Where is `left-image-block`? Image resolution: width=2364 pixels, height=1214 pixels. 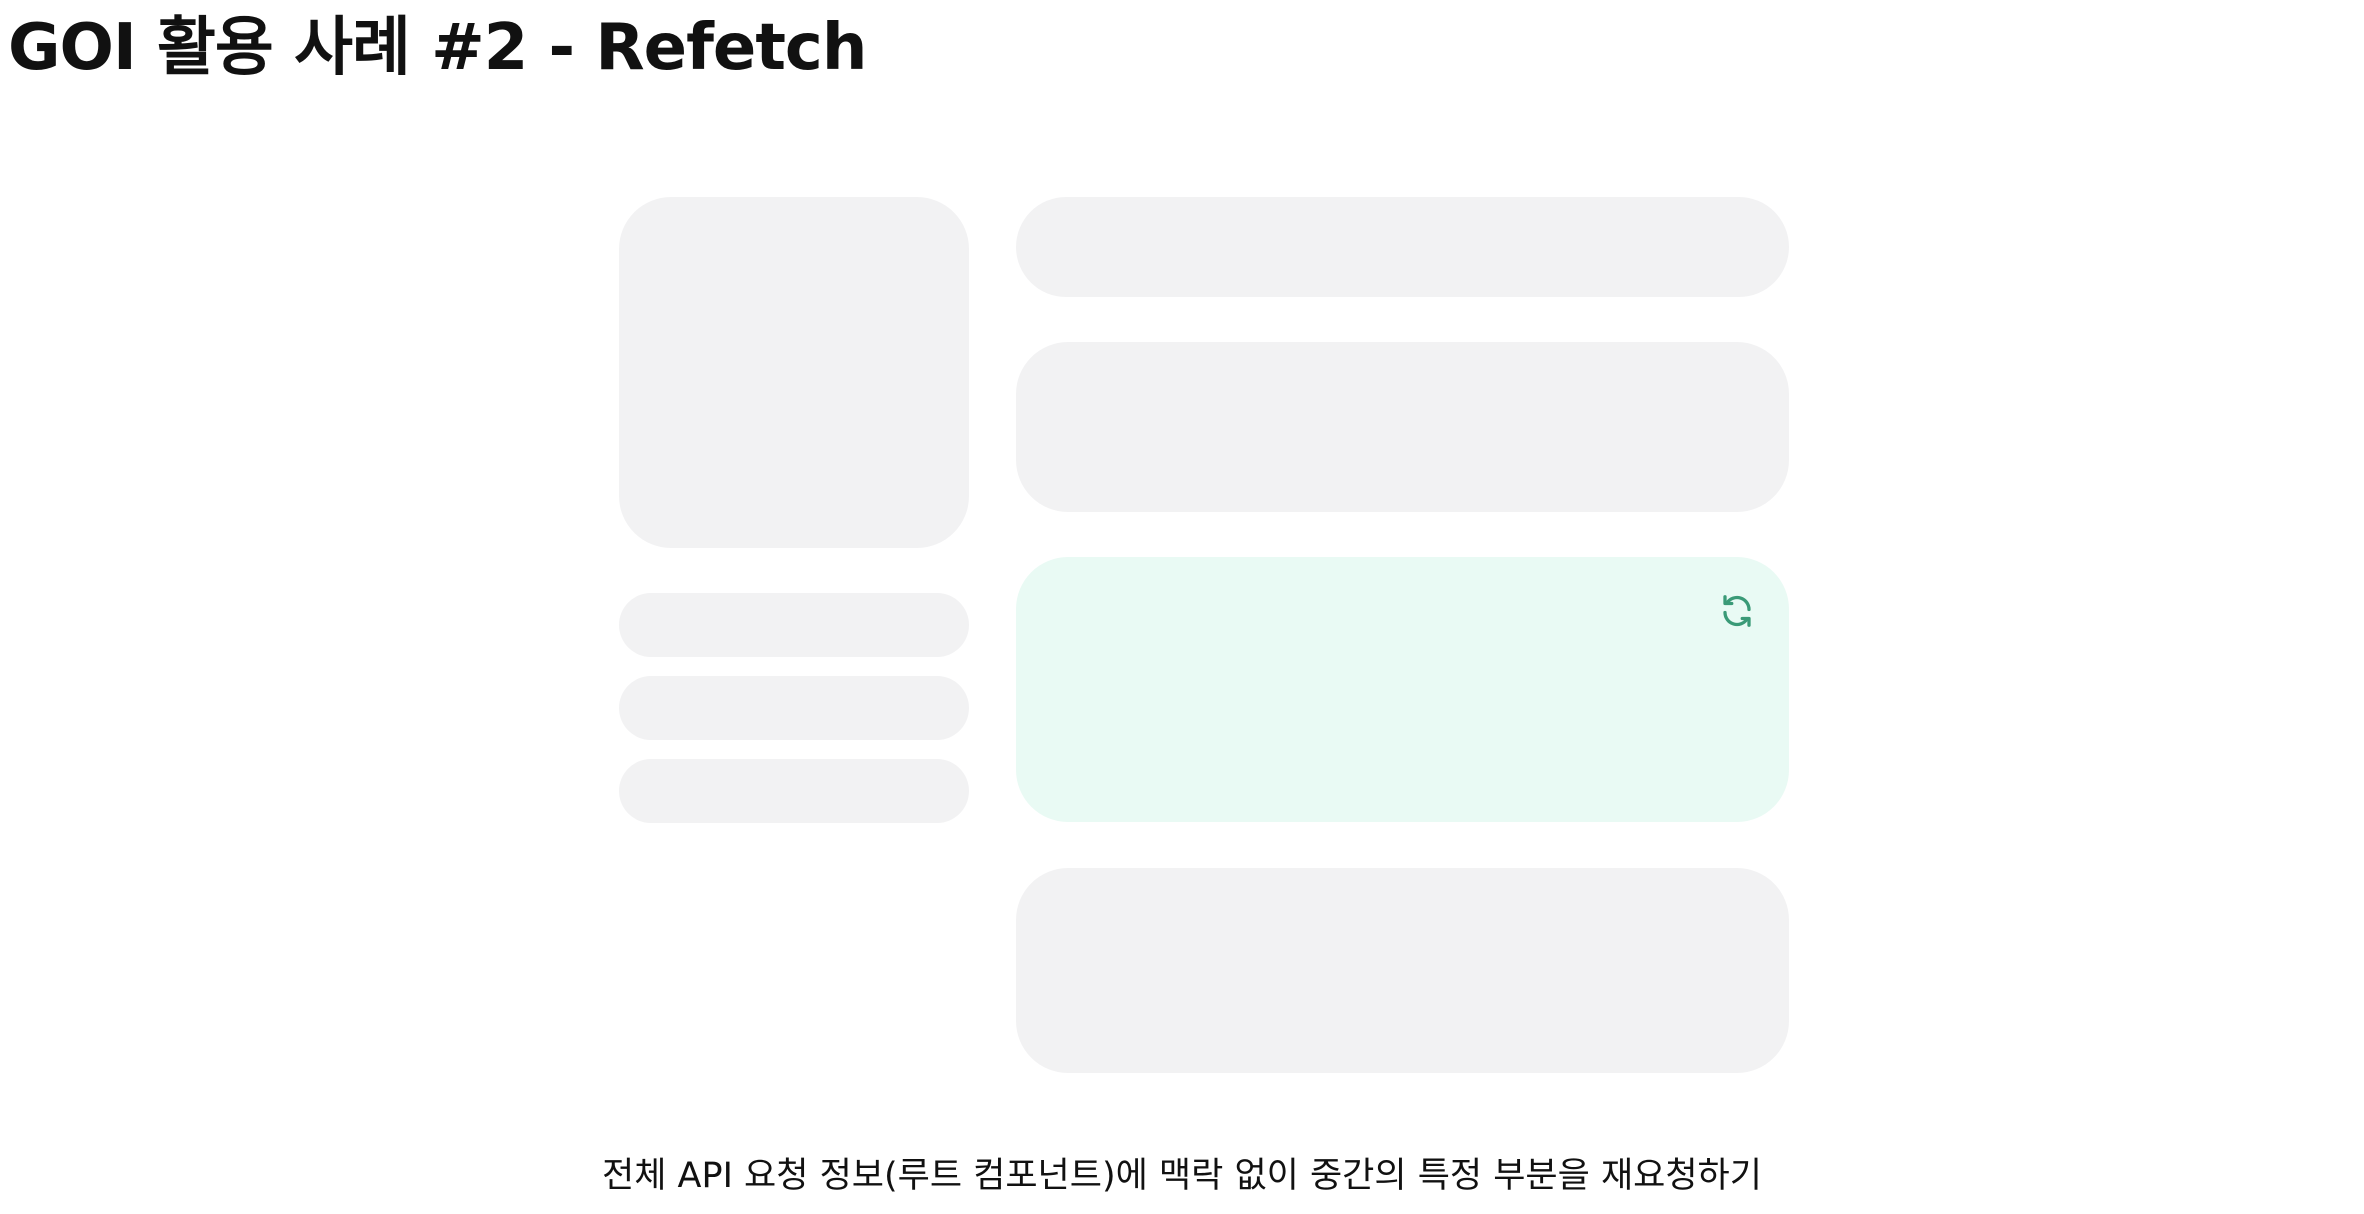
left-image-block is located at coordinates (794, 372).